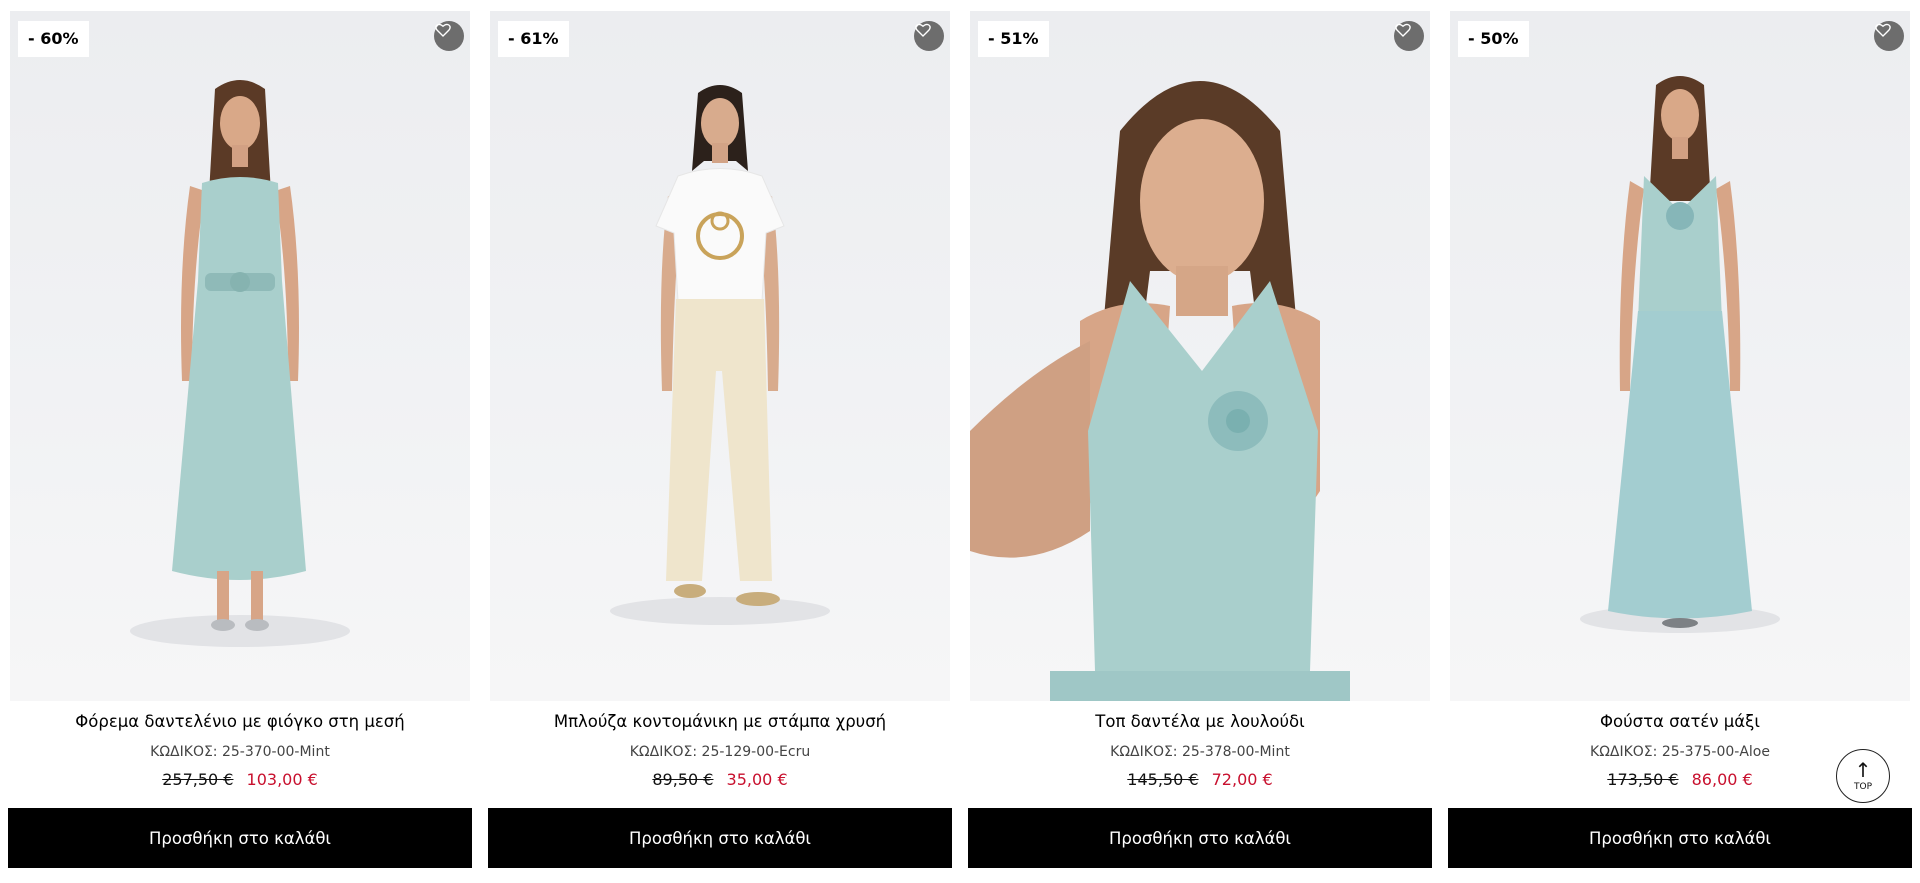 This screenshot has width=1920, height=883. What do you see at coordinates (533, 39) in the screenshot?
I see `discount-badge: - 61%` at bounding box center [533, 39].